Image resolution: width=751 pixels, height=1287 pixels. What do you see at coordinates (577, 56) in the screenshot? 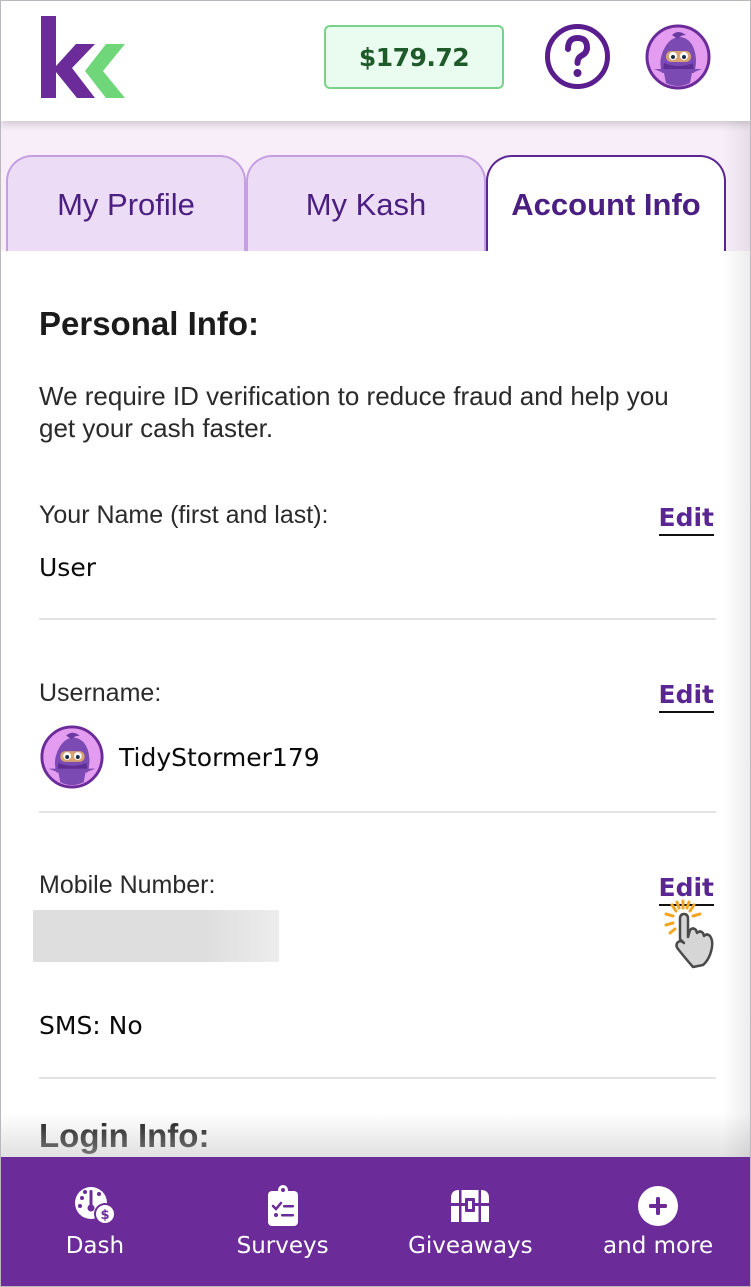
I see `question-circle-icon` at bounding box center [577, 56].